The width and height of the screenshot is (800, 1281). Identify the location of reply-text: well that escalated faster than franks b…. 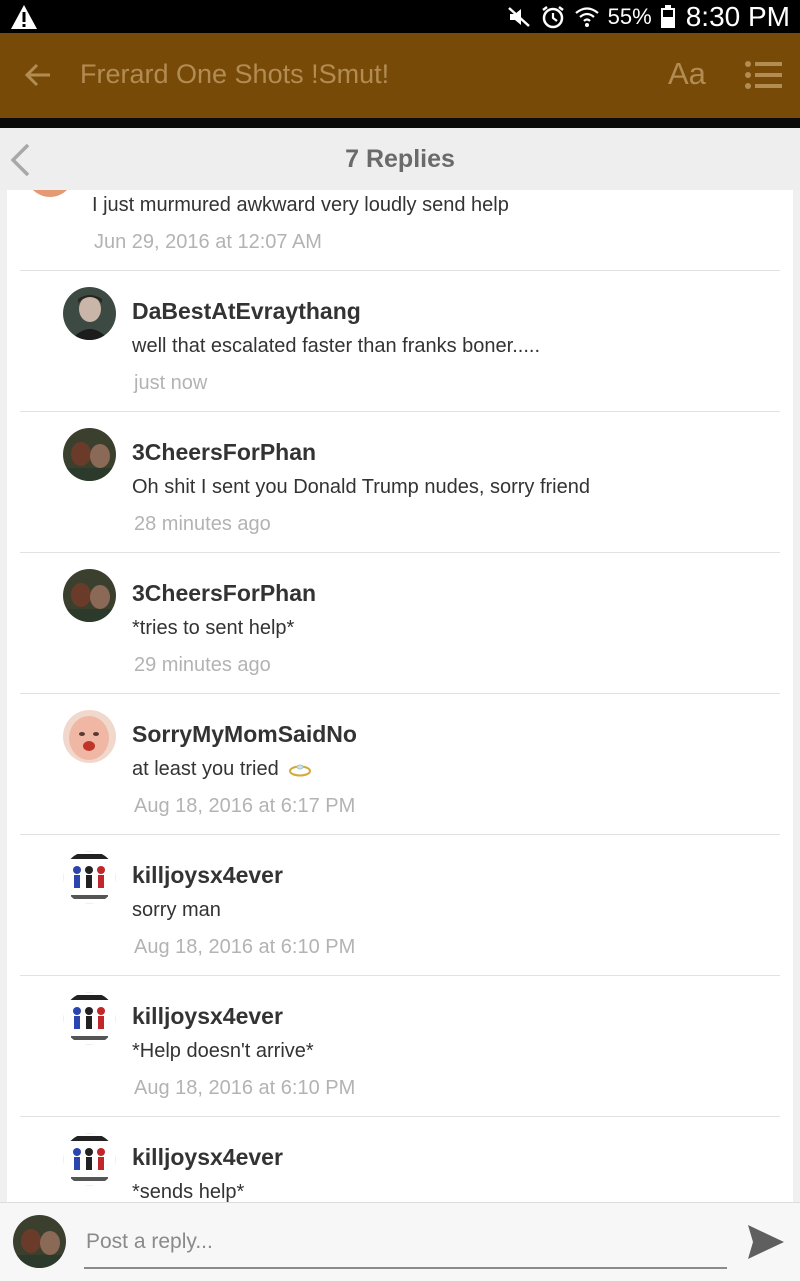
(336, 346).